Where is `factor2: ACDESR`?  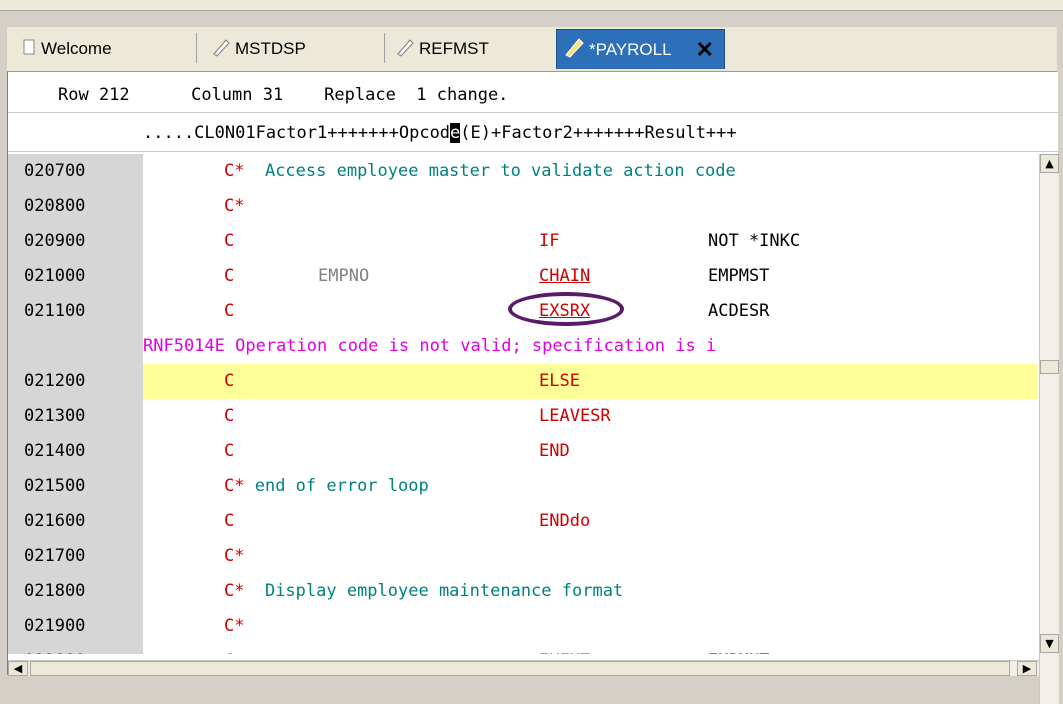
factor2: ACDESR is located at coordinates (739, 311).